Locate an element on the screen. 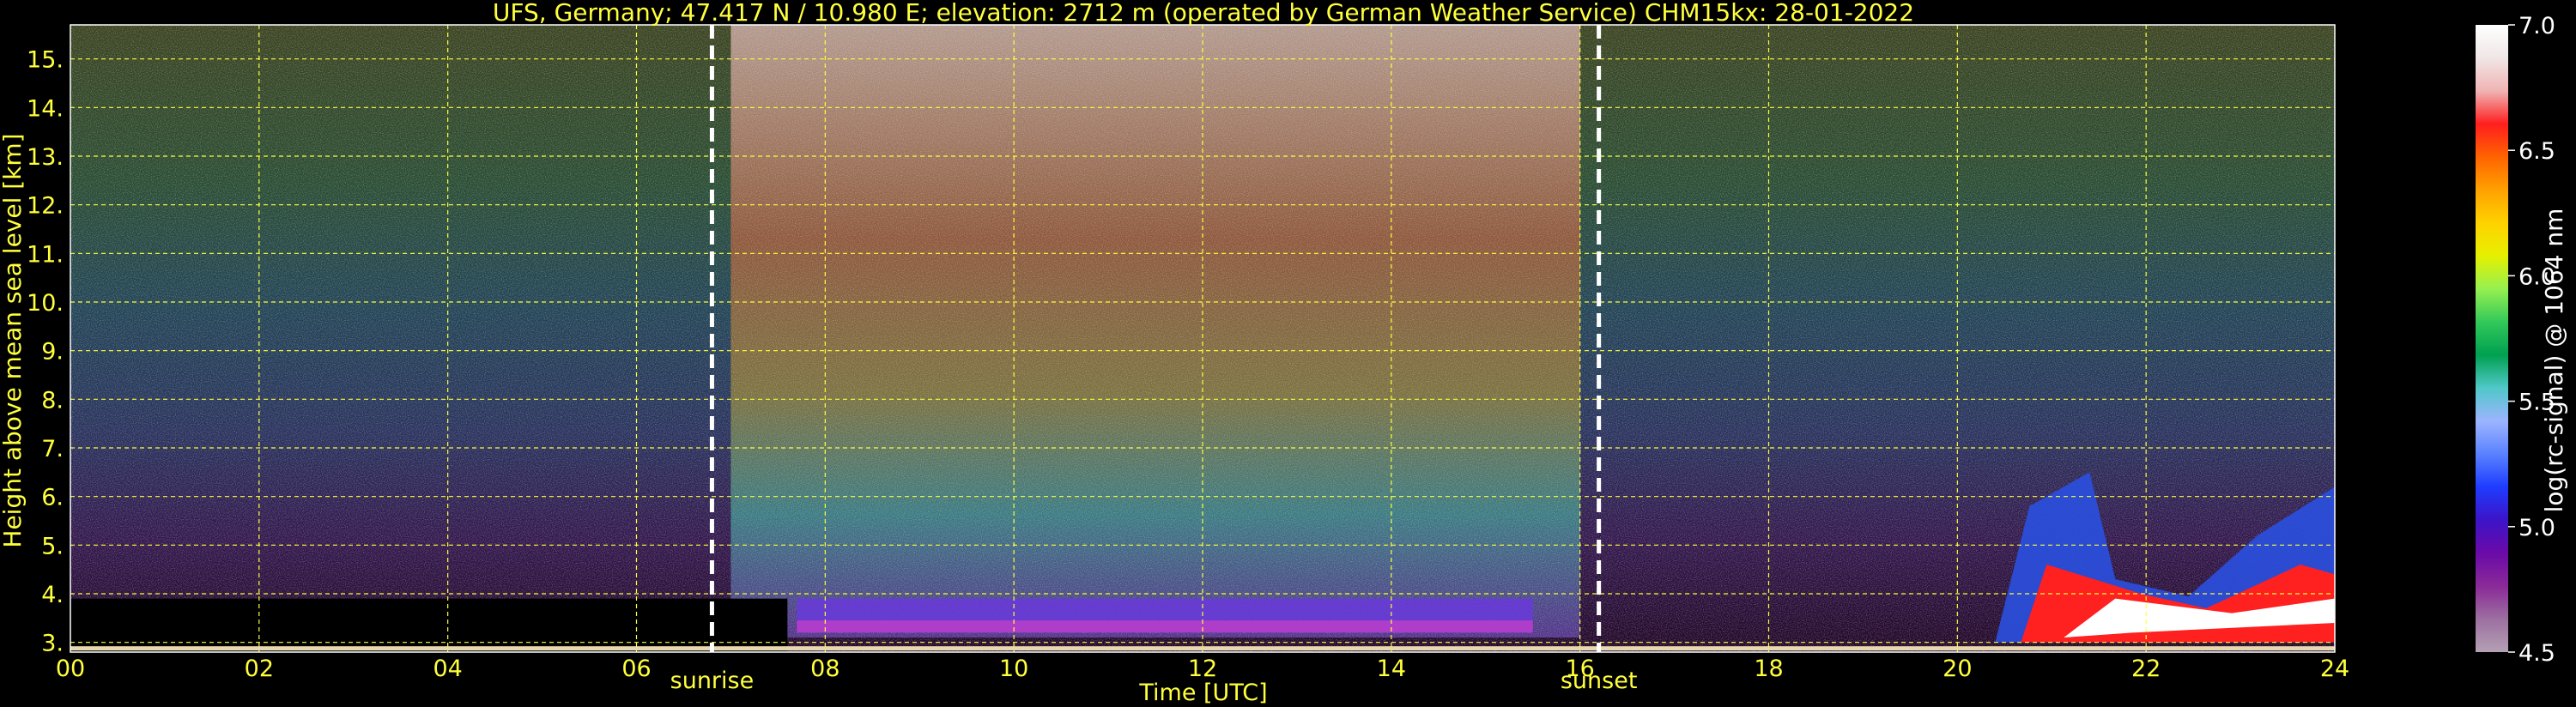  x-tick-label: 12 is located at coordinates (1202, 669).